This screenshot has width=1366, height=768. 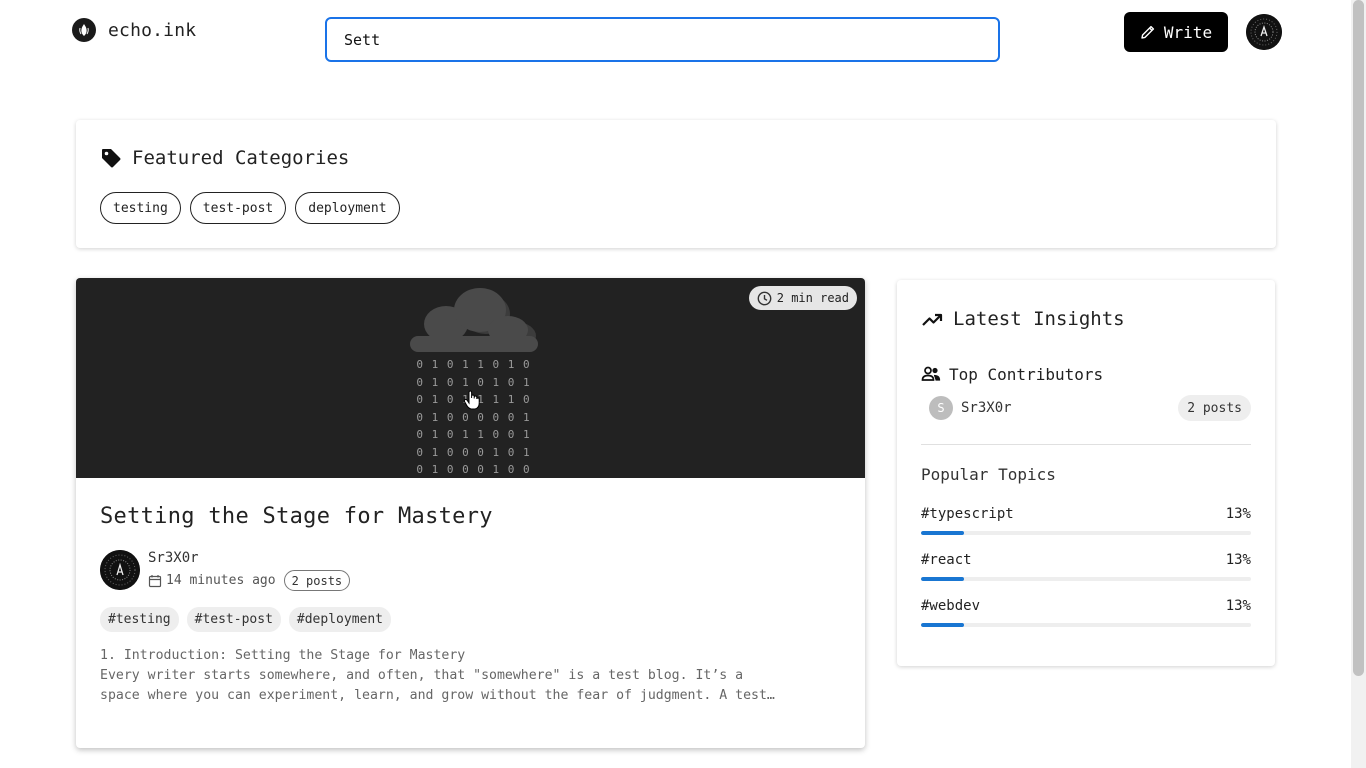 I want to click on author-post-count: 2 posts, so click(x=317, y=580).